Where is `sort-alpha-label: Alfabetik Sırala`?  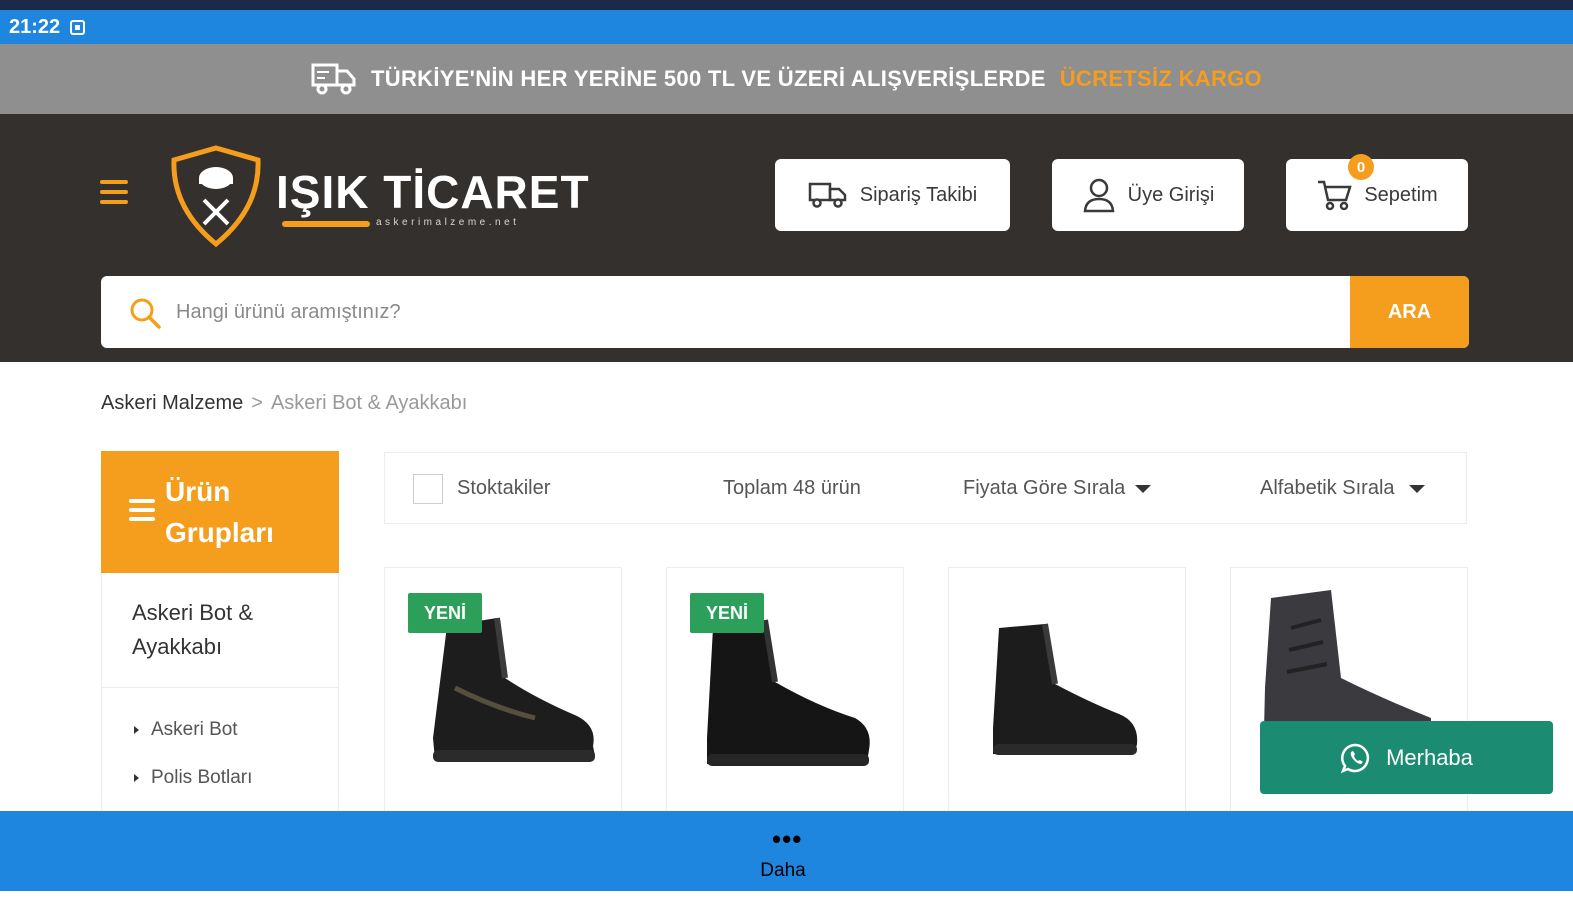
sort-alpha-label: Alfabetik Sırala is located at coordinates (1327, 488).